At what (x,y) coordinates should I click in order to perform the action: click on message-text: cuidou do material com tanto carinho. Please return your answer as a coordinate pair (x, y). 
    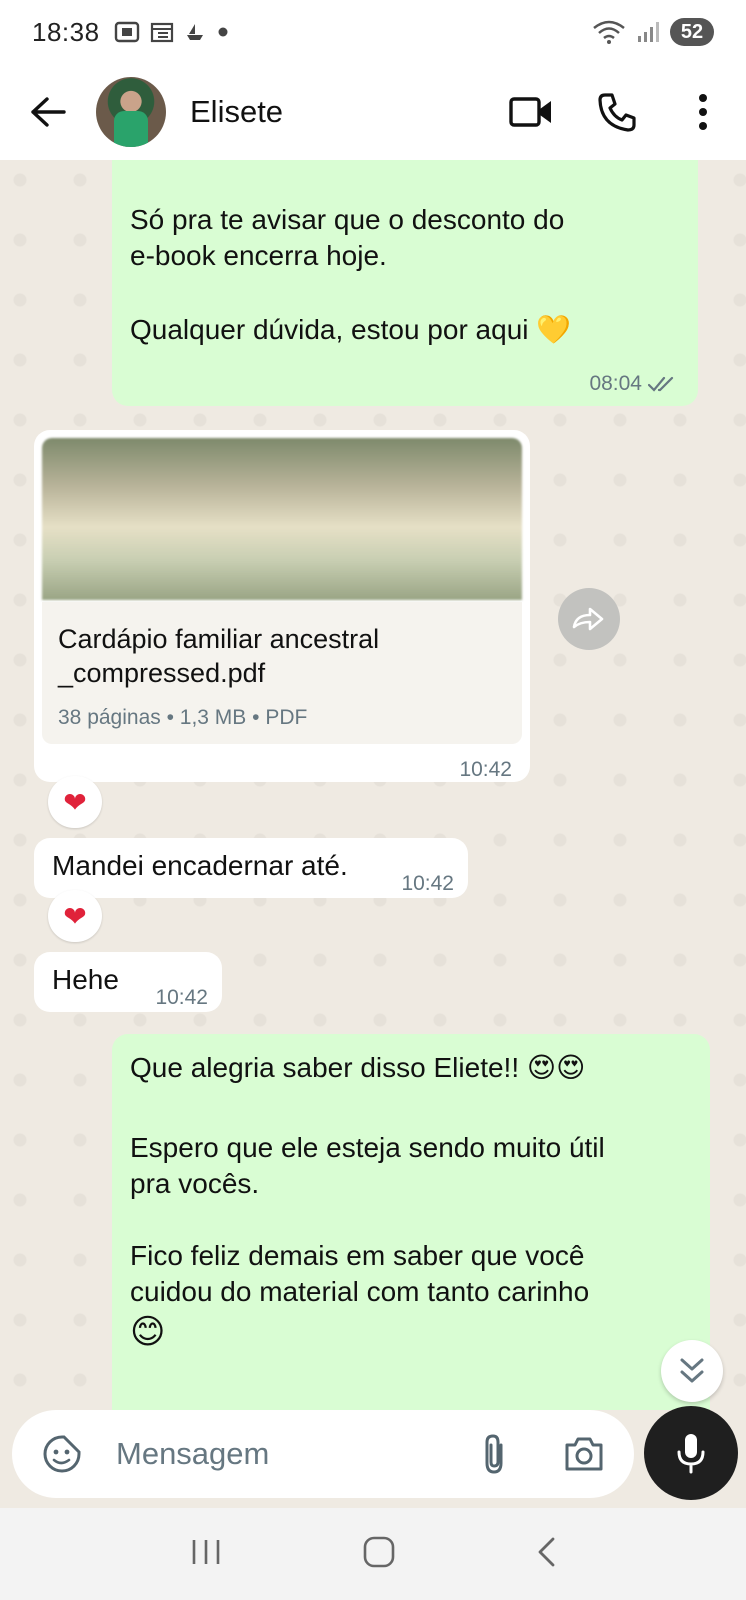
    Looking at the image, I should click on (360, 1291).